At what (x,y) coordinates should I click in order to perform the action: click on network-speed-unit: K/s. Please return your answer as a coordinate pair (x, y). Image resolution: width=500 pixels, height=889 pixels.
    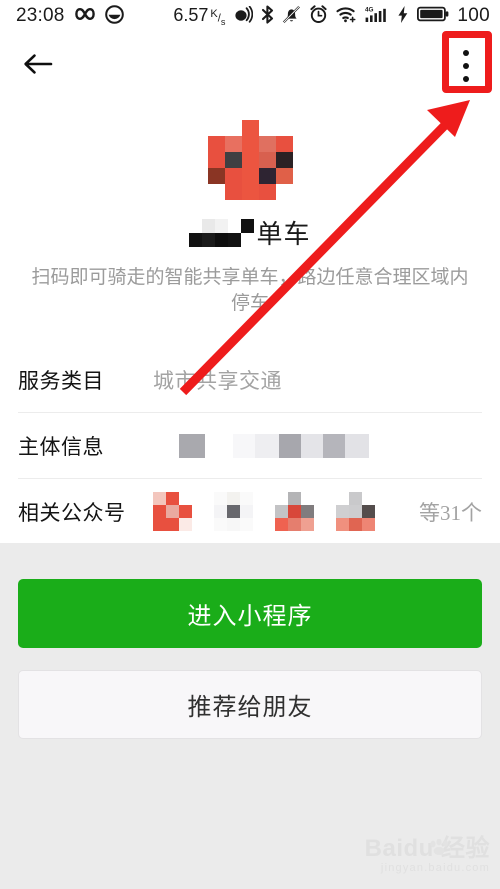
    Looking at the image, I should click on (218, 17).